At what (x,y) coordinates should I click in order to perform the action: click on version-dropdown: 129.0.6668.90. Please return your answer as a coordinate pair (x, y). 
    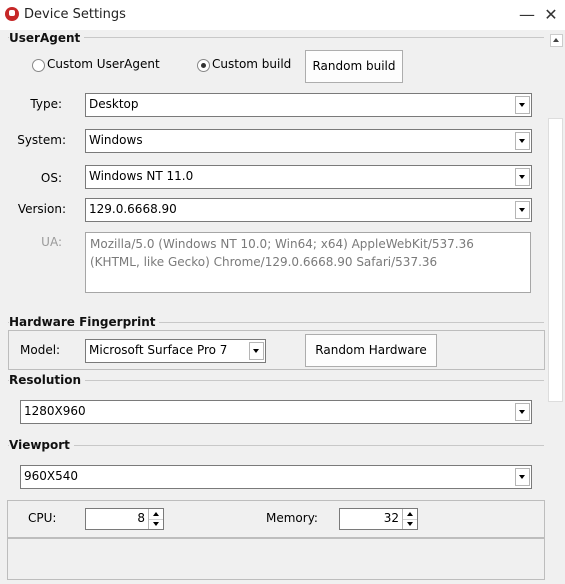
    Looking at the image, I should click on (308, 210).